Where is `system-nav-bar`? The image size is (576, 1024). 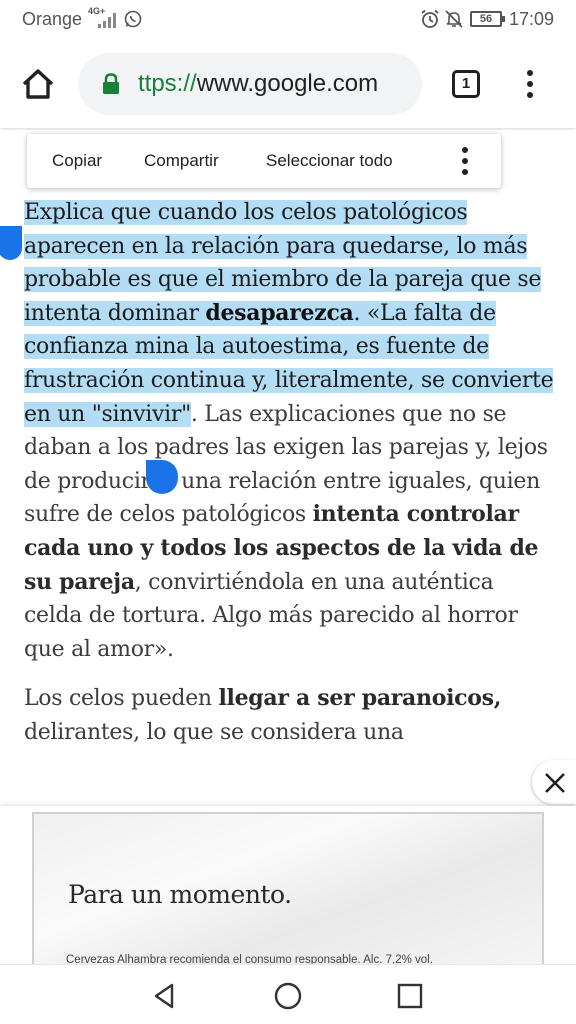
system-nav-bar is located at coordinates (288, 994).